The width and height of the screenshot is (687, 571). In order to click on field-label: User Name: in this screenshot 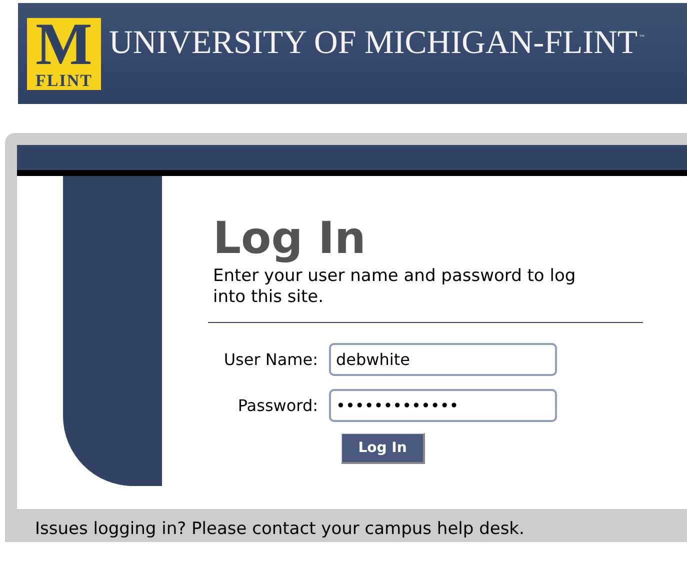, I will do `click(270, 359)`.